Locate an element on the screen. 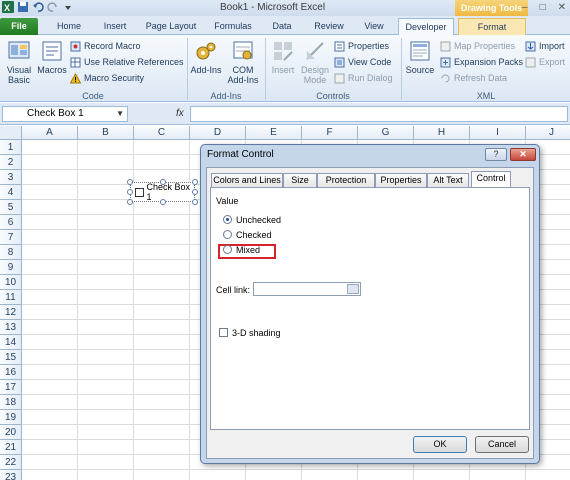 The width and height of the screenshot is (570, 480). row-header: 3 is located at coordinates (11, 177).